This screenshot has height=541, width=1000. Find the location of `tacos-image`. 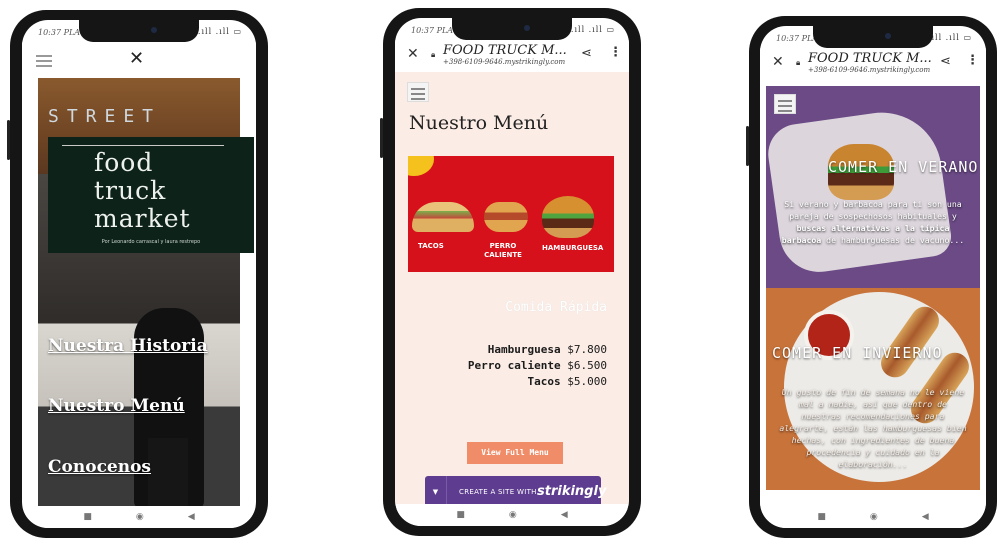

tacos-image is located at coordinates (443, 217).